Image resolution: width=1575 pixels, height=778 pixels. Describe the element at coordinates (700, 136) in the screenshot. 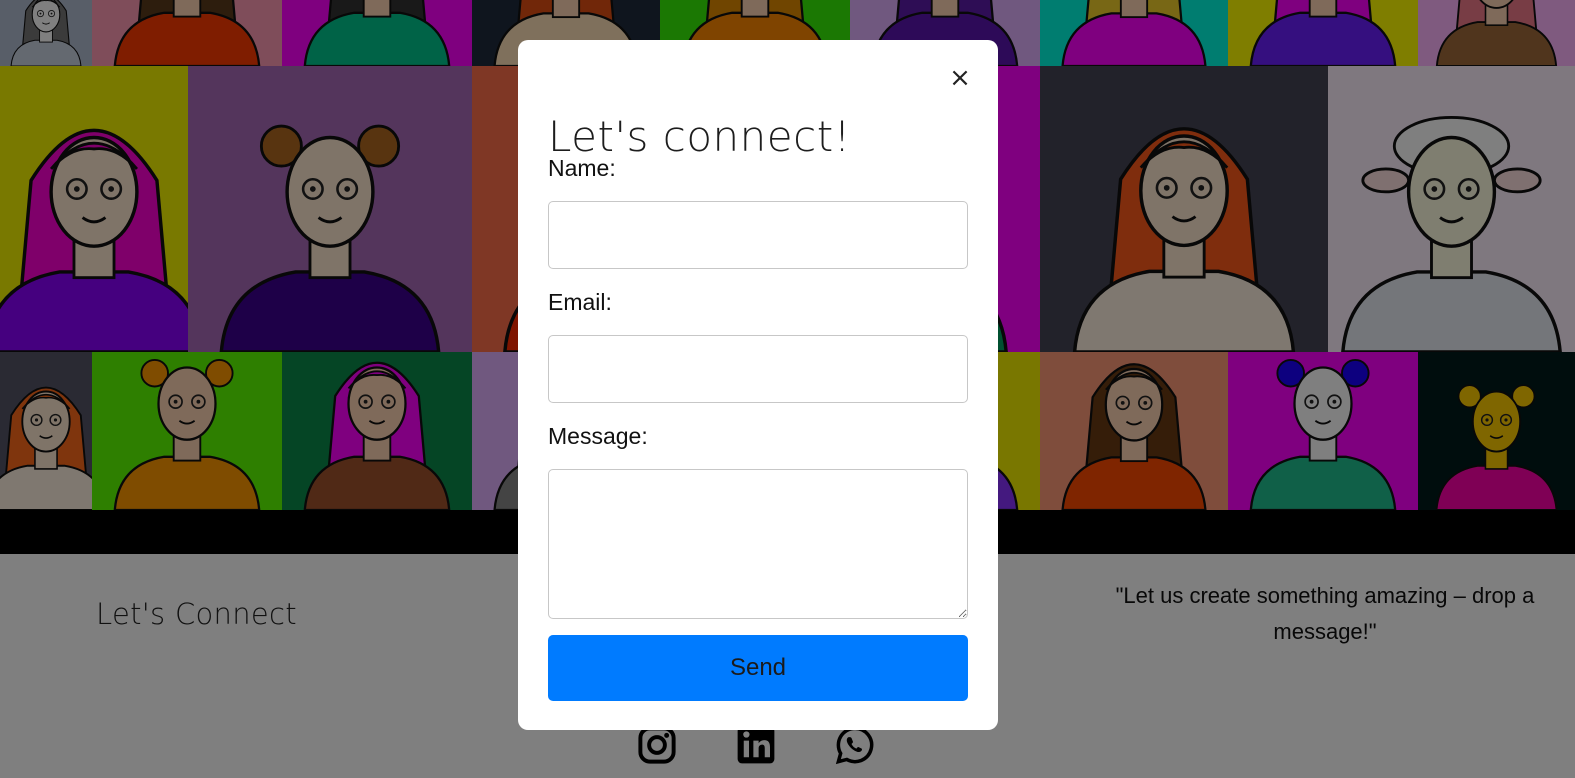

I see `modal-title: Let's connect!` at that location.